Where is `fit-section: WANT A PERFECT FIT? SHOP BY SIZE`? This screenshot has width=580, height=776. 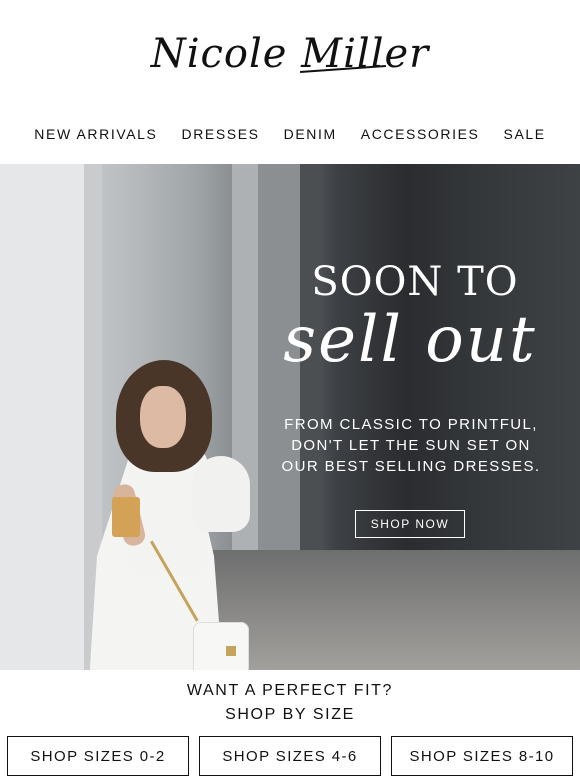 fit-section: WANT A PERFECT FIT? SHOP BY SIZE is located at coordinates (290, 698).